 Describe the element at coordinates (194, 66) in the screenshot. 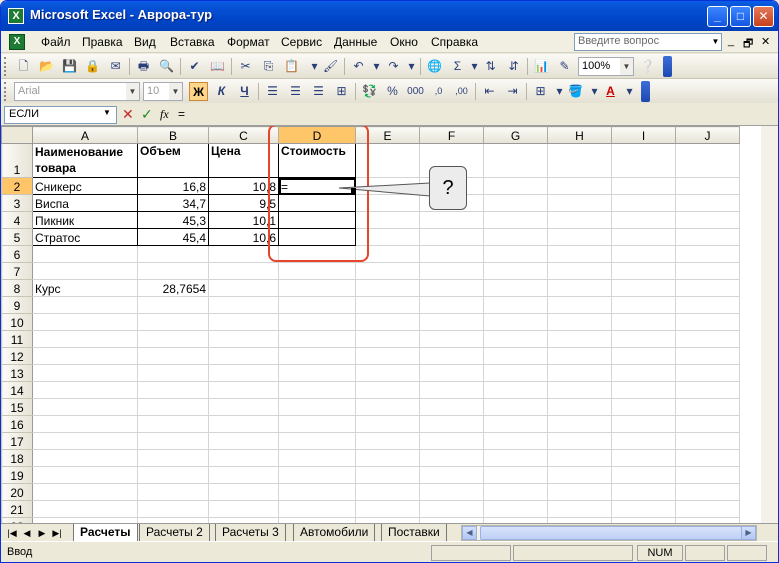

I see `spelling-icon: ✔` at that location.